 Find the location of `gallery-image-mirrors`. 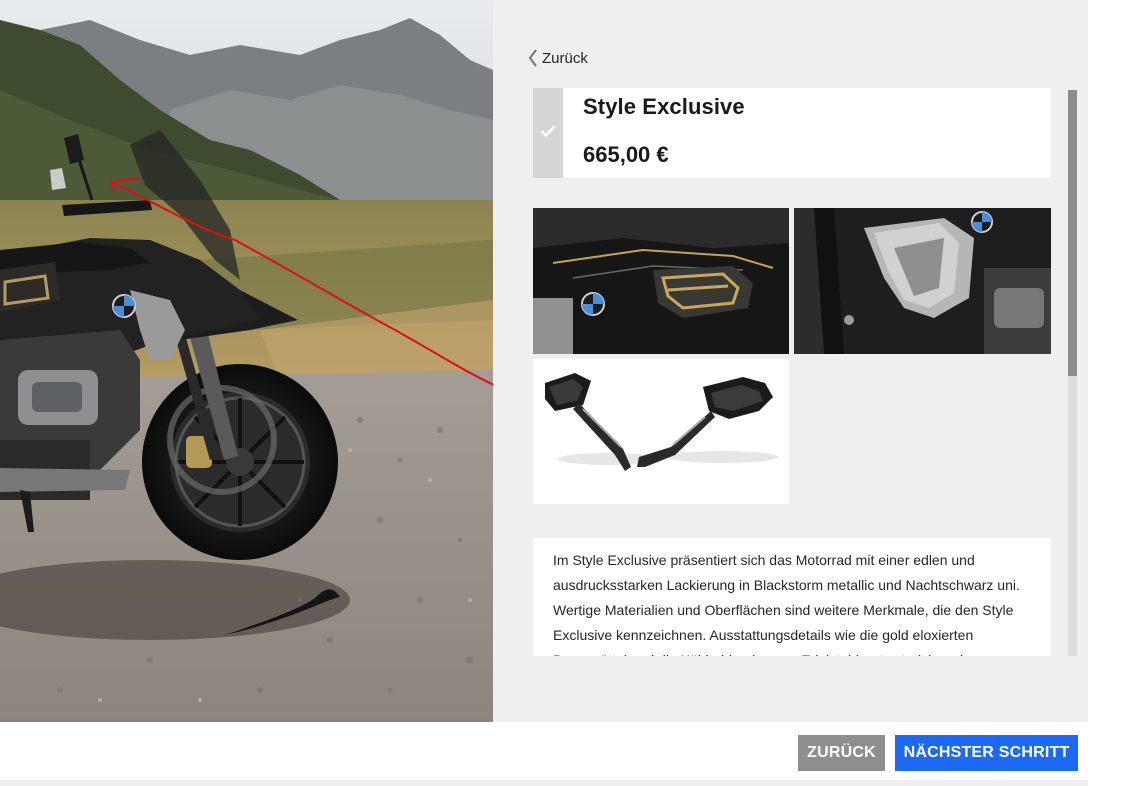

gallery-image-mirrors is located at coordinates (661, 431).